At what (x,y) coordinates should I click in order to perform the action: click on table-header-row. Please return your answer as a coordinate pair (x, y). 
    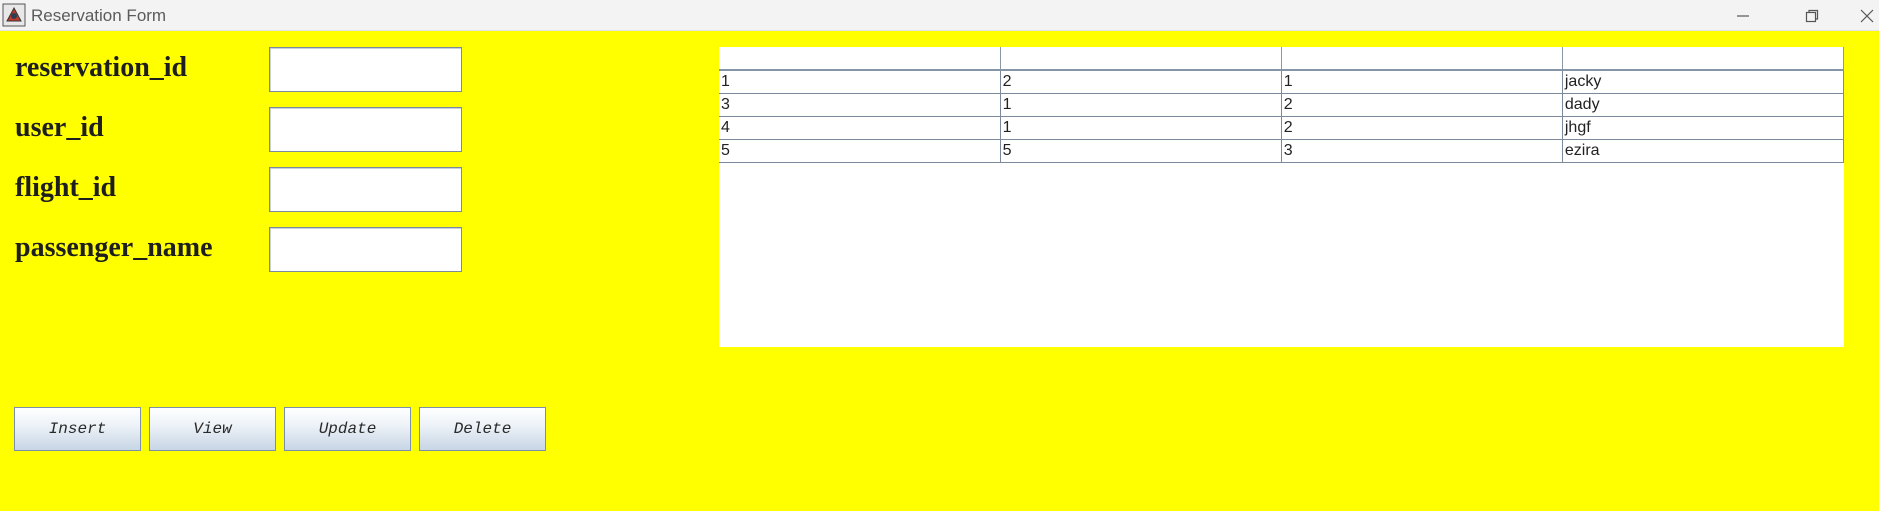
    Looking at the image, I should click on (1282, 59).